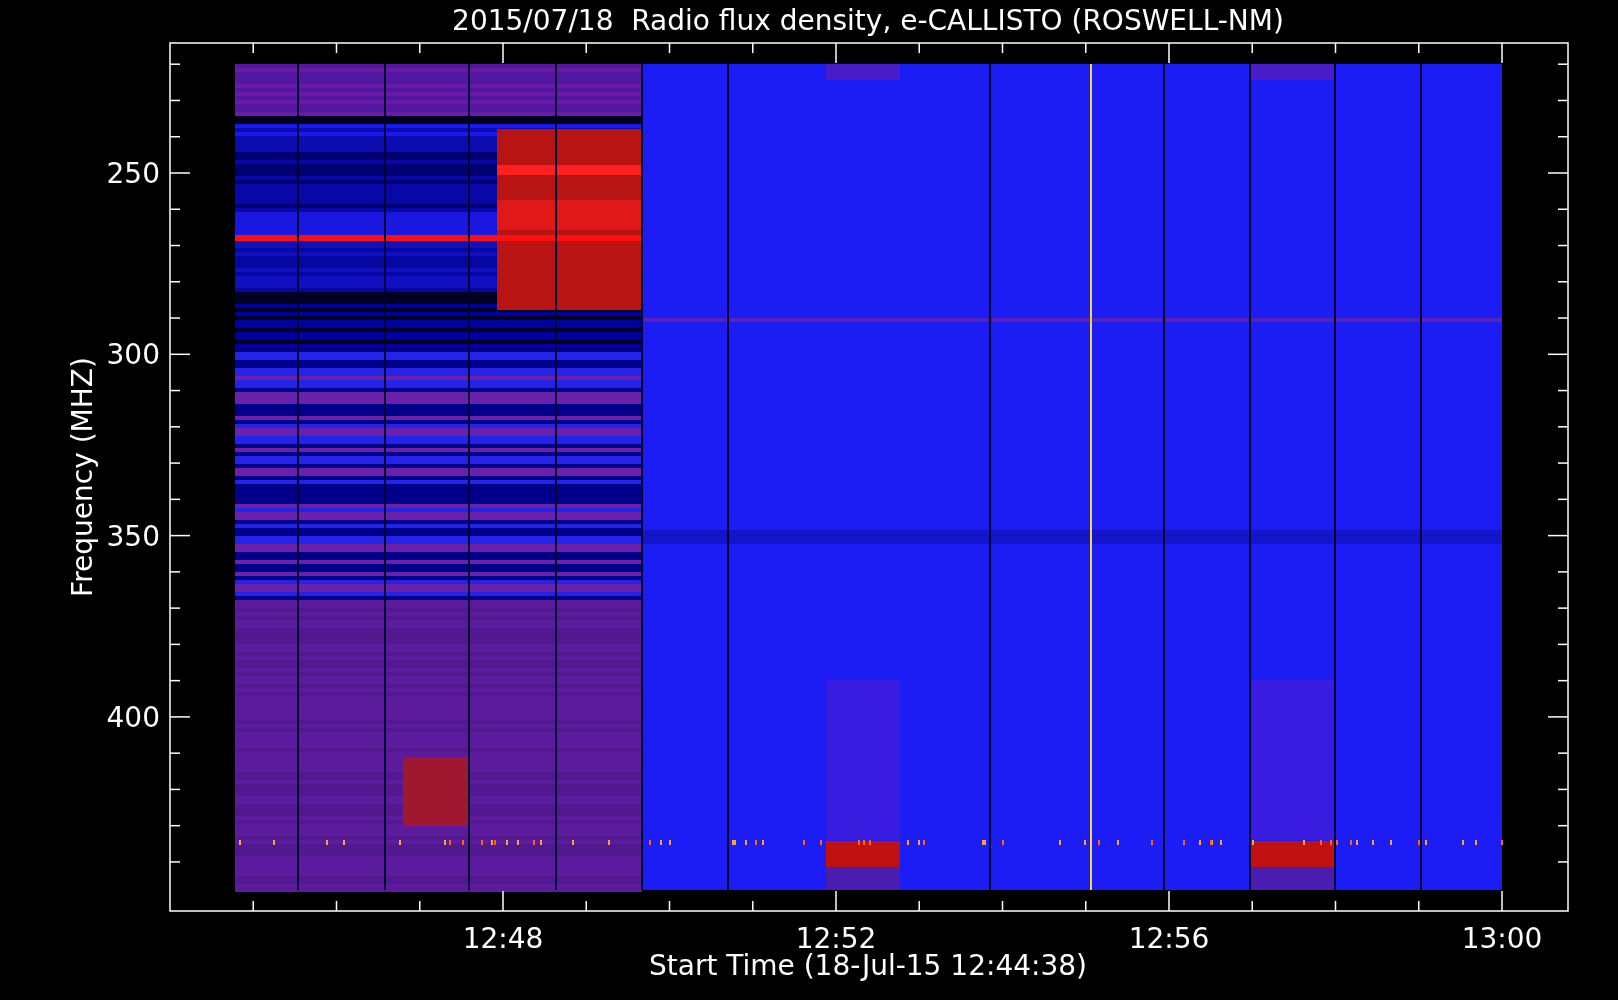 This screenshot has width=1618, height=1000. Describe the element at coordinates (1502, 938) in the screenshot. I see `axis-tick-label: 13:00` at that location.